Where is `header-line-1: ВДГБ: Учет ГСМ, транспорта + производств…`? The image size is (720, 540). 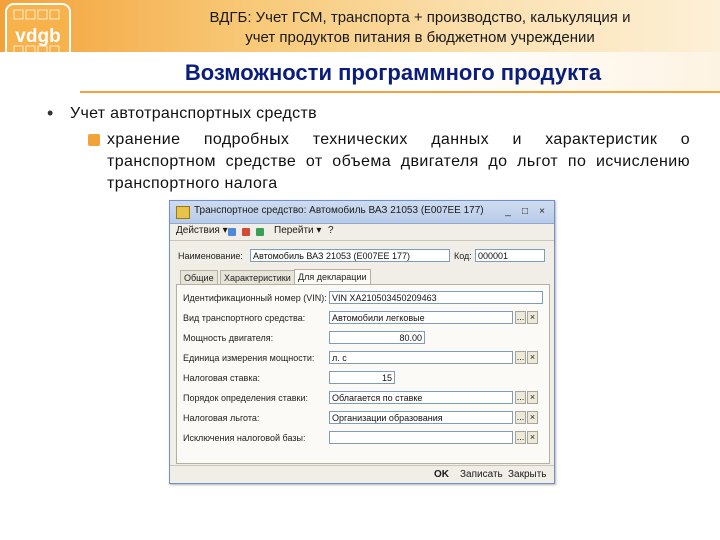
header-line-1: ВДГБ: Учет ГСМ, транспорта + производств… is located at coordinates (420, 17).